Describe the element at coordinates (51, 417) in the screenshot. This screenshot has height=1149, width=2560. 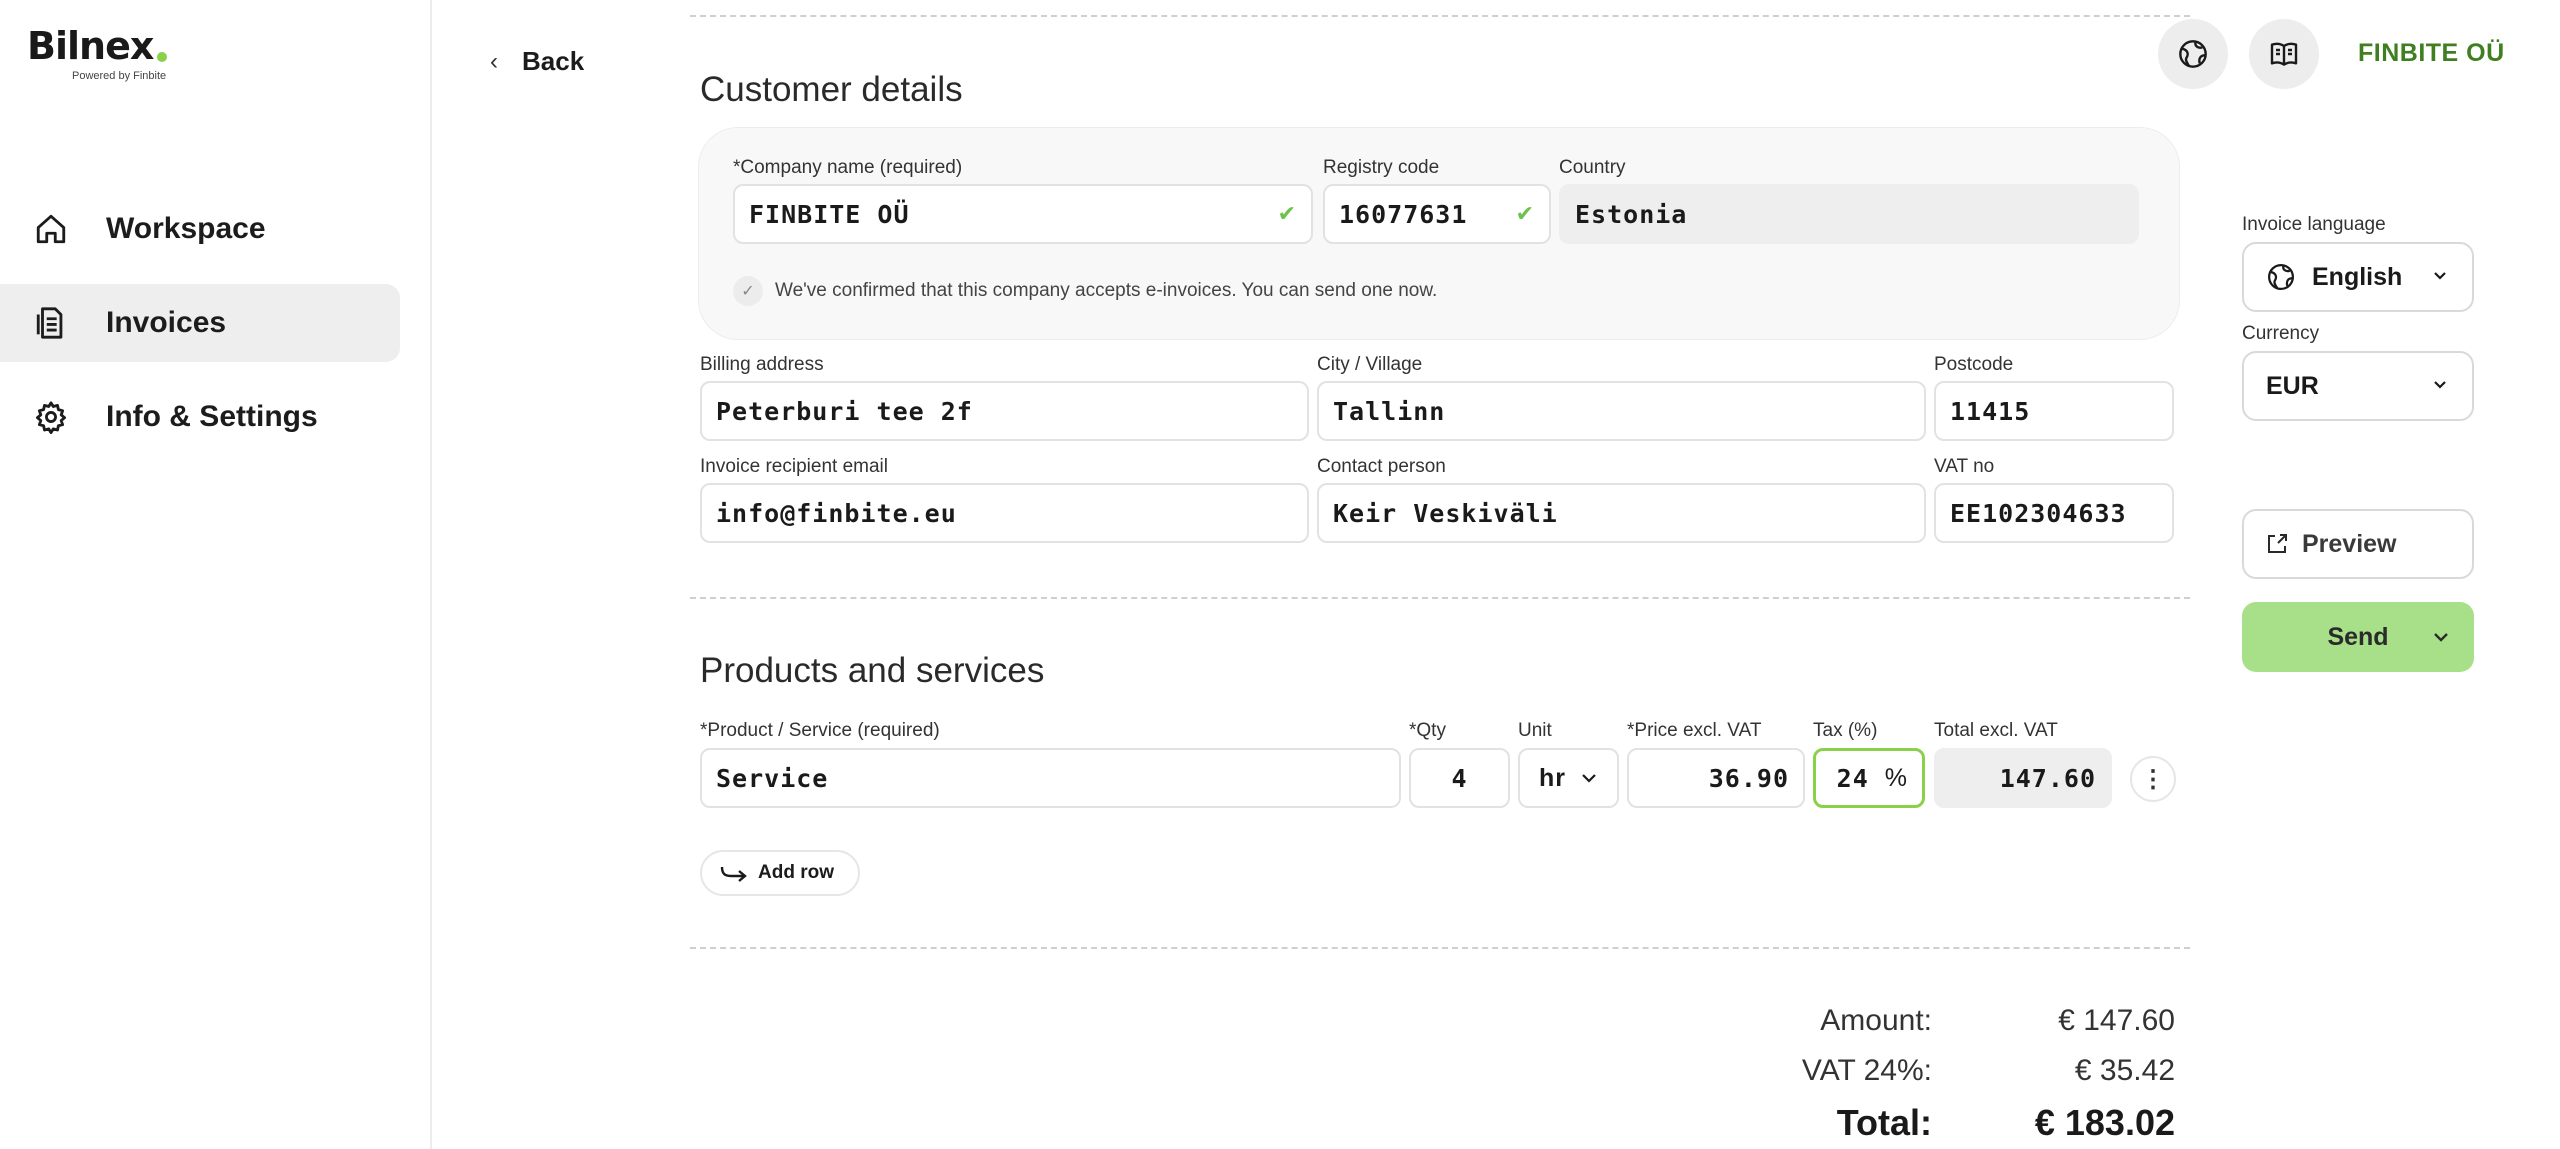
I see `gear-icon` at that location.